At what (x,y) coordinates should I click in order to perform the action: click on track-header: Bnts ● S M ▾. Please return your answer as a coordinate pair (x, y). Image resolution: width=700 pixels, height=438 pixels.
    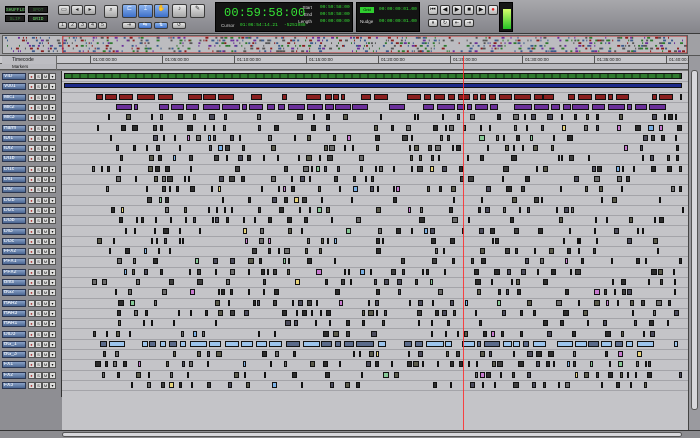
    Looking at the image, I should click on (31, 283).